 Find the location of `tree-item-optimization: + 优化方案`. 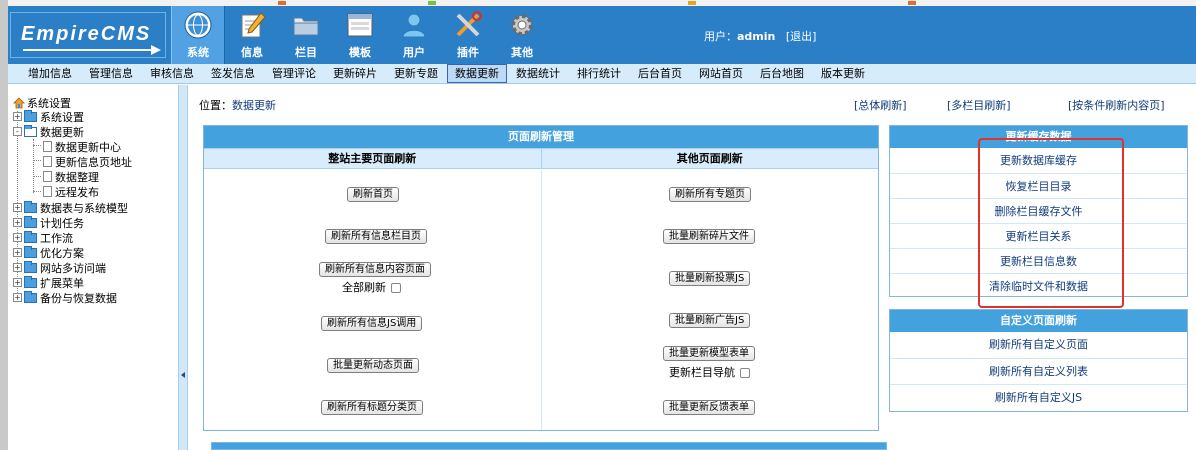

tree-item-optimization: + 优化方案 is located at coordinates (48, 252).